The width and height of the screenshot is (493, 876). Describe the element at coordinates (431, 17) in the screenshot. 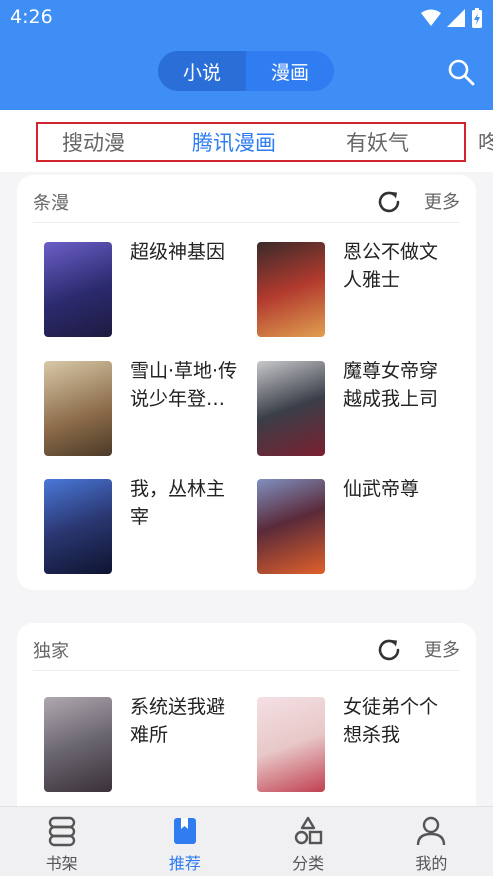

I see `wifi-icon` at that location.